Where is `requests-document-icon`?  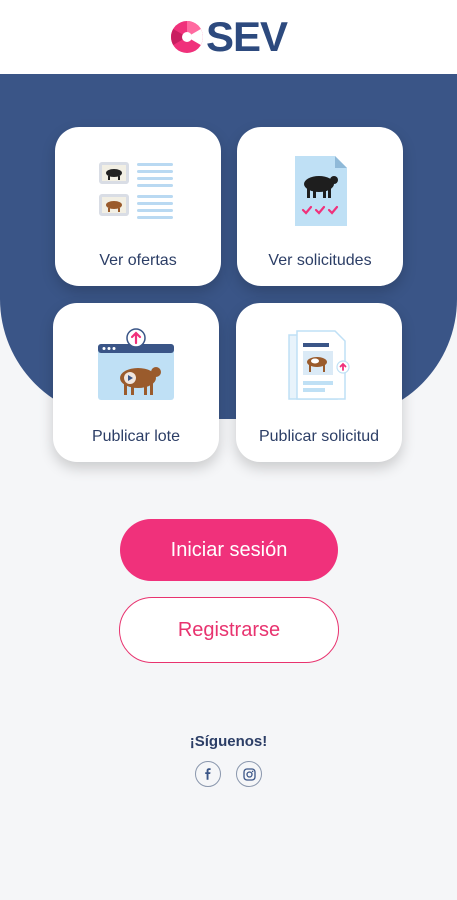
requests-document-icon is located at coordinates (321, 191).